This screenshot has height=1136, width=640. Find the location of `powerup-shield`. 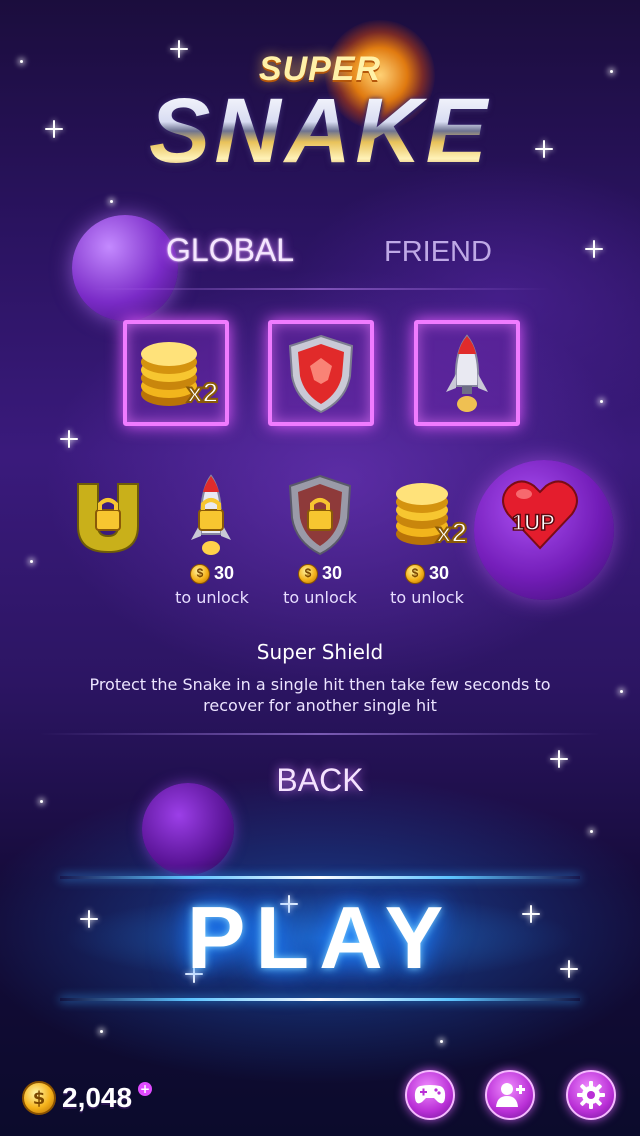

powerup-shield is located at coordinates (320, 515).